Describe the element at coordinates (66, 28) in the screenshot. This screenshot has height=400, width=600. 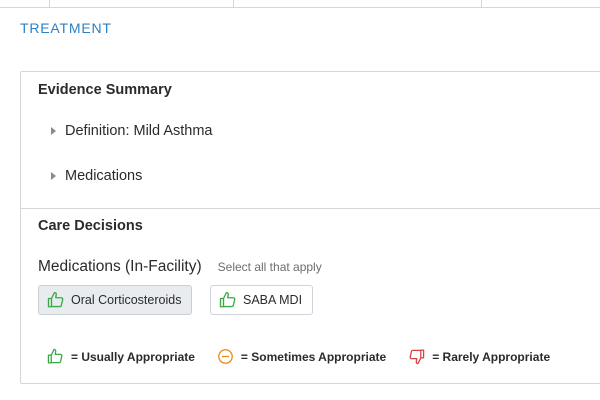
I see `section-title: TREATMENT` at that location.